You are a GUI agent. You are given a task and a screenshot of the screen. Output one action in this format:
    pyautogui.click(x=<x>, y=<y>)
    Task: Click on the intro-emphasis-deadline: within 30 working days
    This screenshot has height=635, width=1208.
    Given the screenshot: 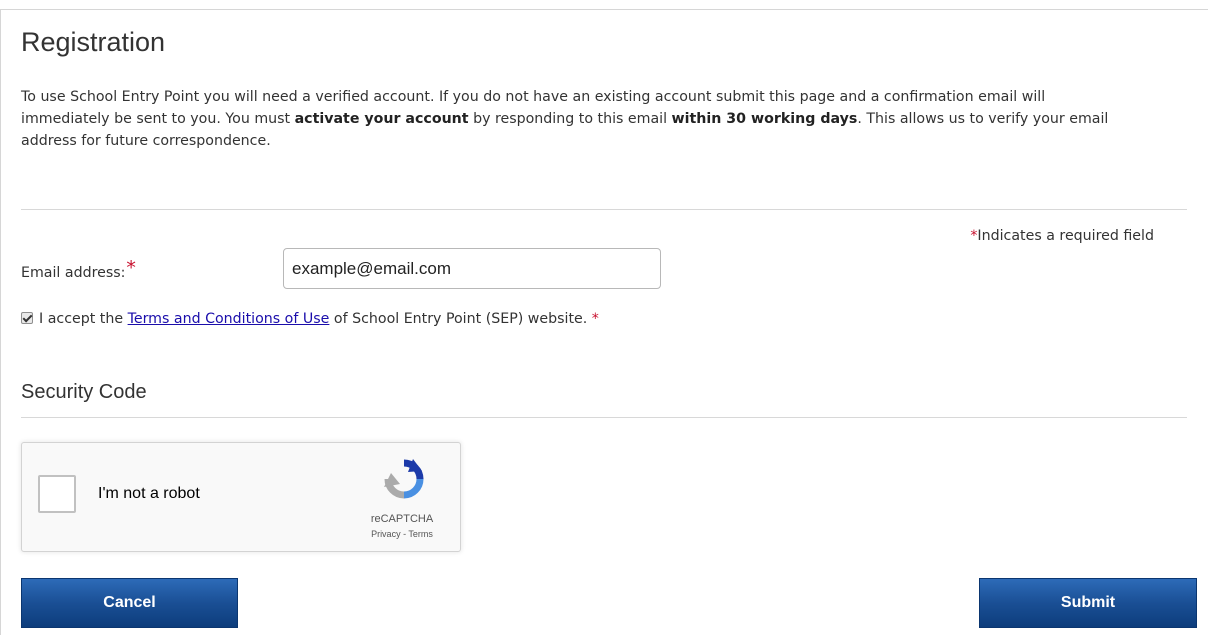 What is the action you would take?
    pyautogui.click(x=764, y=119)
    